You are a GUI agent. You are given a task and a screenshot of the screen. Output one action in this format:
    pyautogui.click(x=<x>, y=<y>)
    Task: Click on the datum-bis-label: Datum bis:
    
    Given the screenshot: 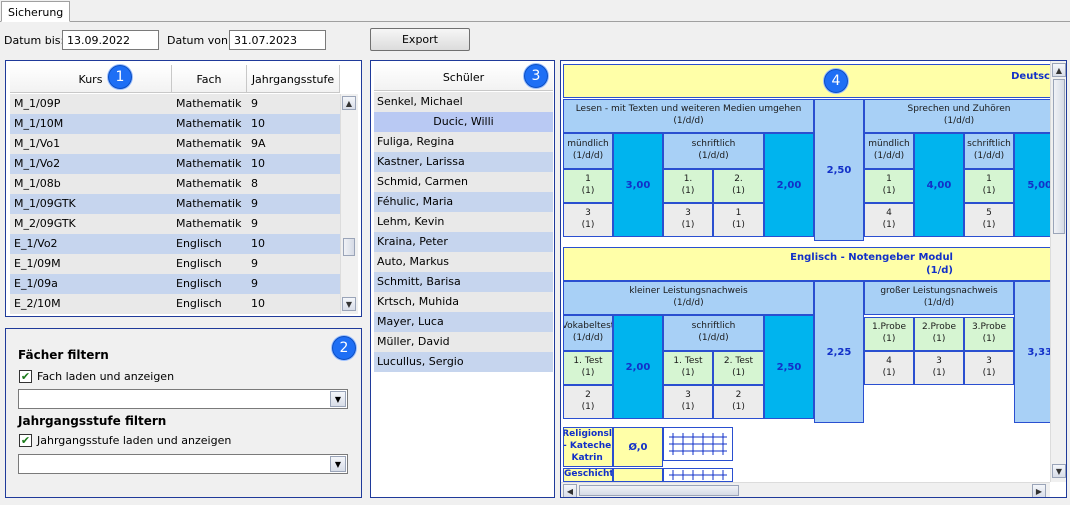 What is the action you would take?
    pyautogui.click(x=34, y=40)
    